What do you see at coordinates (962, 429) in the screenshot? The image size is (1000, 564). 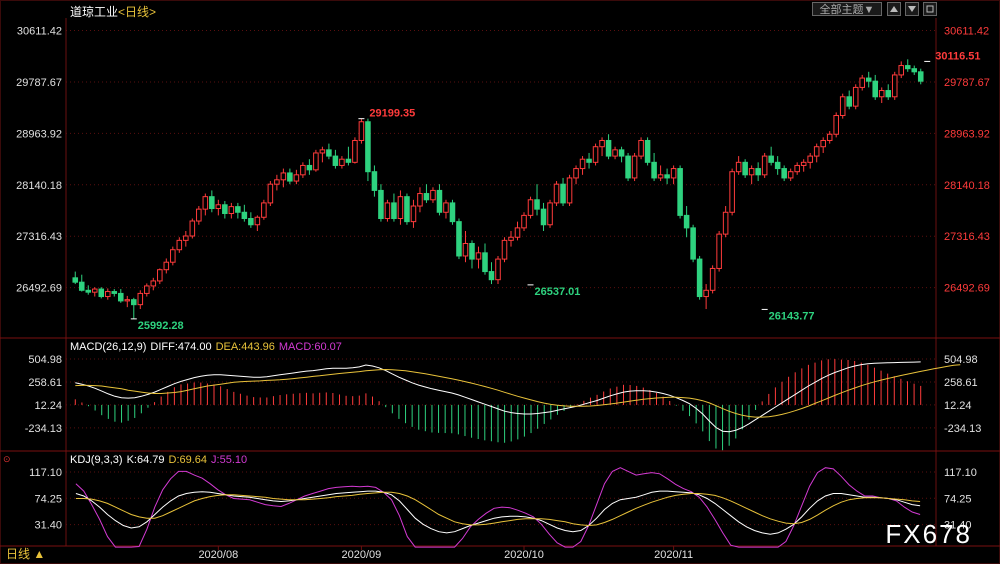 I see `macd-tick-label-right: -234.13` at bounding box center [962, 429].